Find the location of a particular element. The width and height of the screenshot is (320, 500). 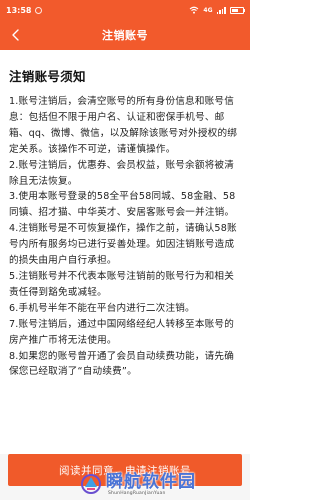

back-button is located at coordinates (15, 35).